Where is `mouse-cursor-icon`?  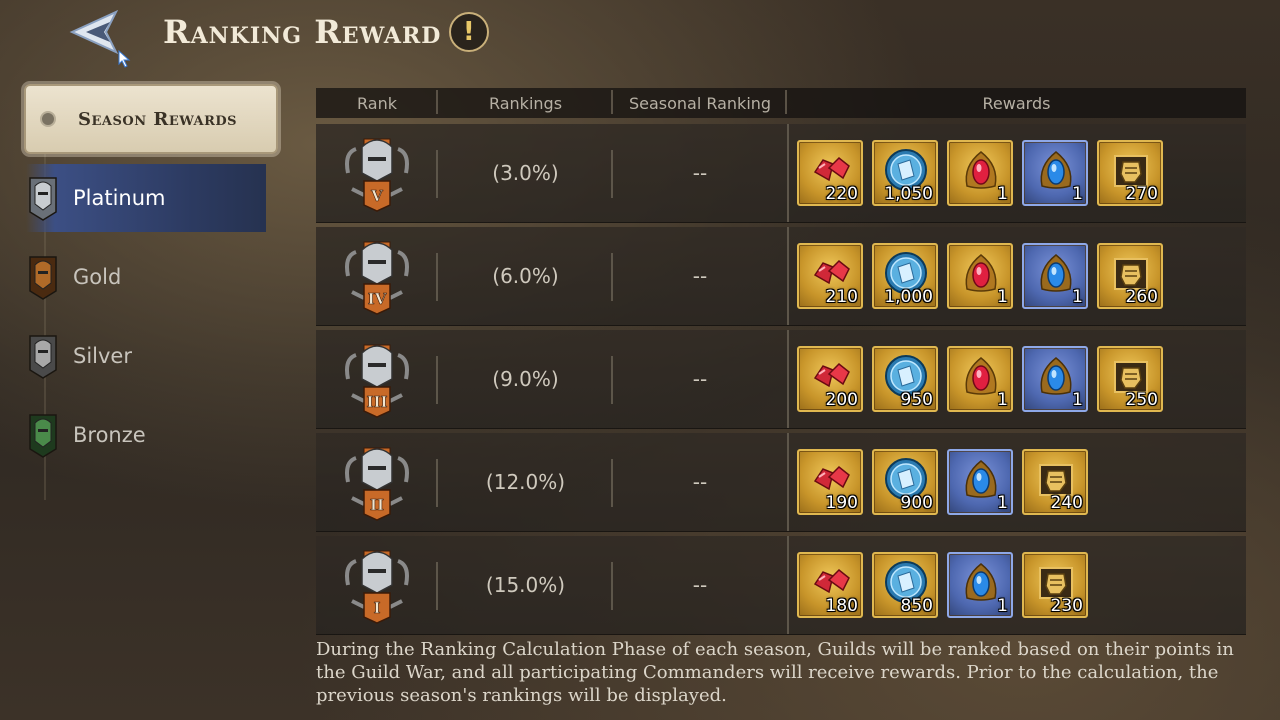 mouse-cursor-icon is located at coordinates (124, 59).